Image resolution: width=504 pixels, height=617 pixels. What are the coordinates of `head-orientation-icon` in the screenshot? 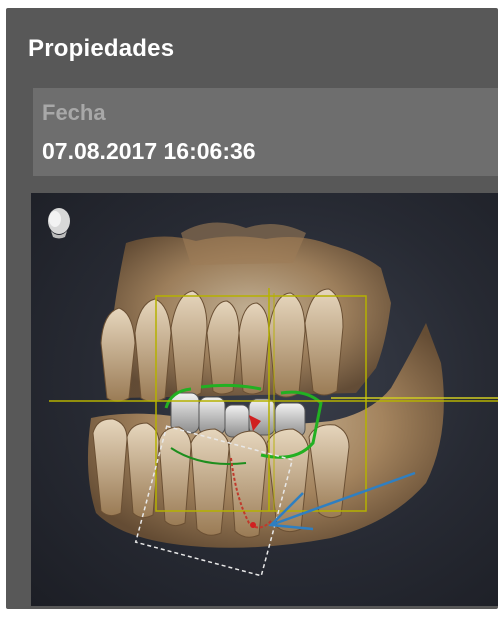 It's located at (59, 223).